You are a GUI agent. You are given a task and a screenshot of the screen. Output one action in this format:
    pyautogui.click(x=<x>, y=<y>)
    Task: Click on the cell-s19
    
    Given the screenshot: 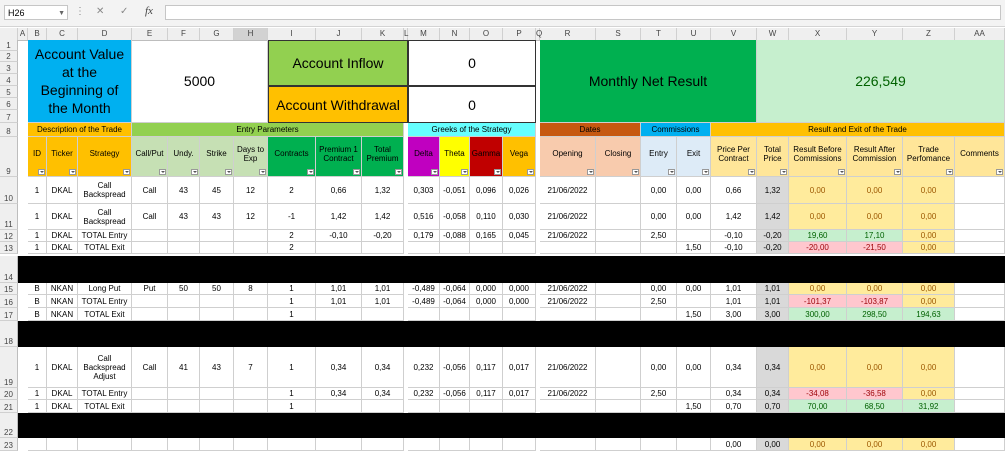 What is the action you would take?
    pyautogui.click(x=618, y=367)
    